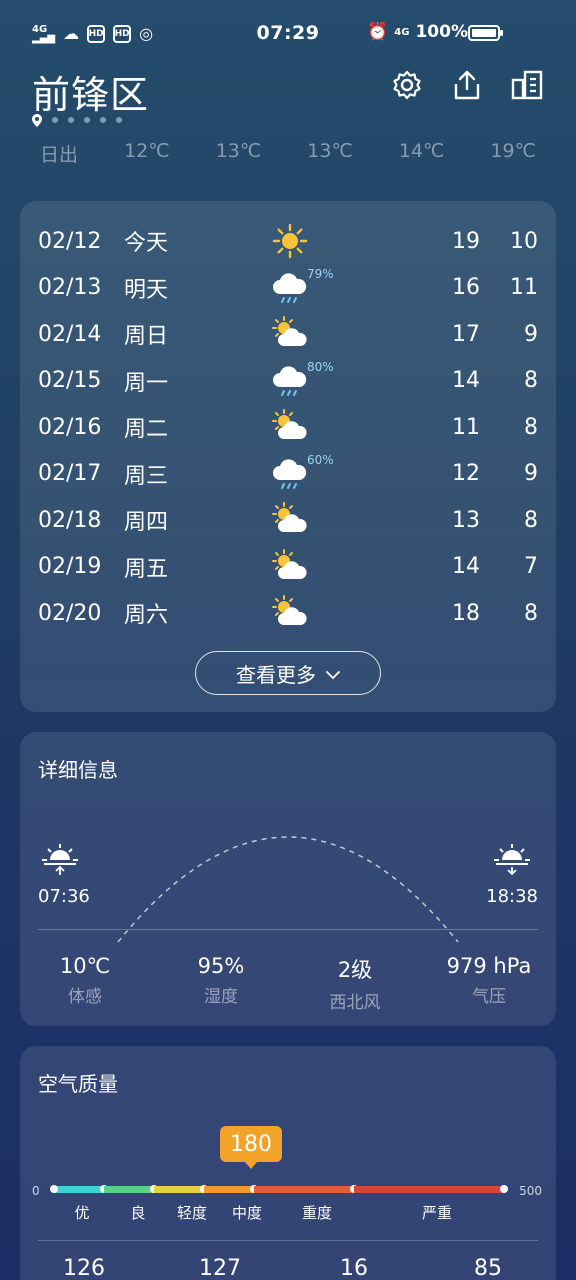 The height and width of the screenshot is (1280, 576). What do you see at coordinates (489, 966) in the screenshot?
I see `stat-value: 979 hPa` at bounding box center [489, 966].